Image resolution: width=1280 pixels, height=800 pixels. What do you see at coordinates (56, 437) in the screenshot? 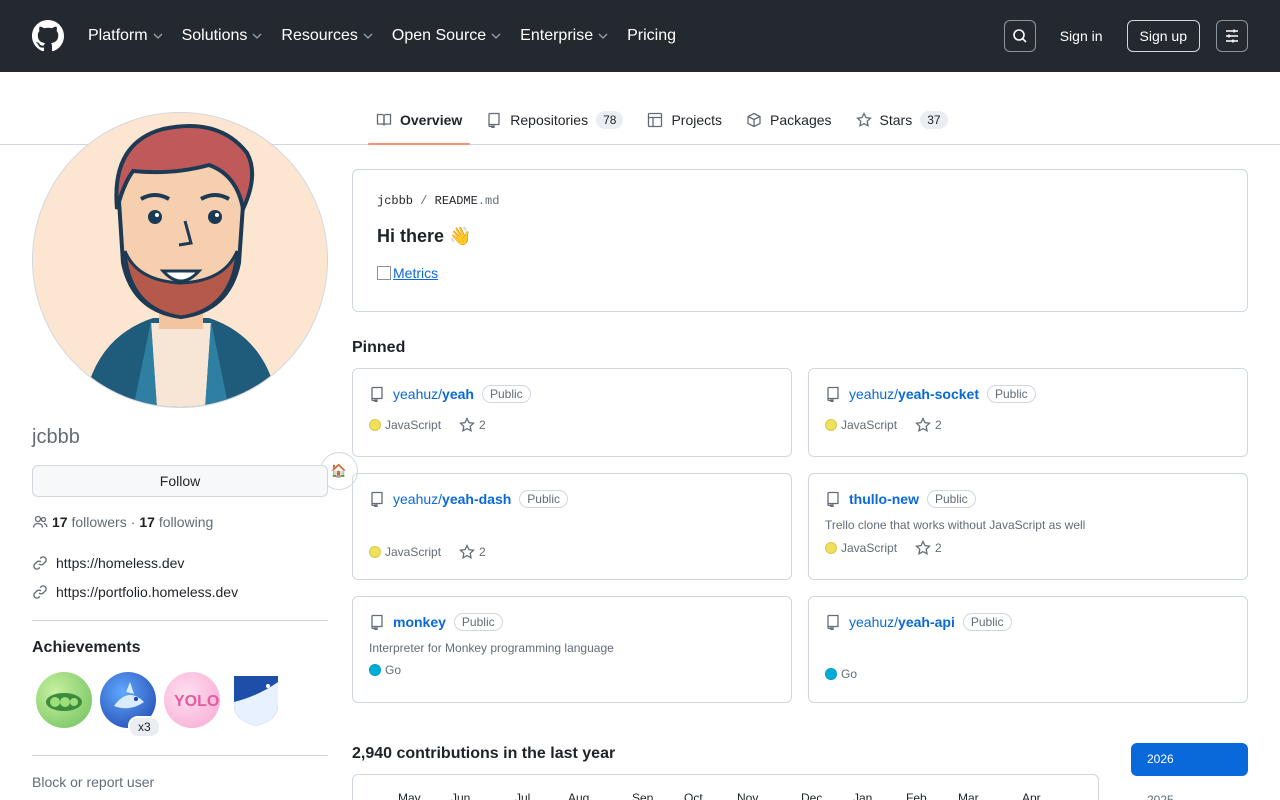
I see `username: jcbbb` at bounding box center [56, 437].